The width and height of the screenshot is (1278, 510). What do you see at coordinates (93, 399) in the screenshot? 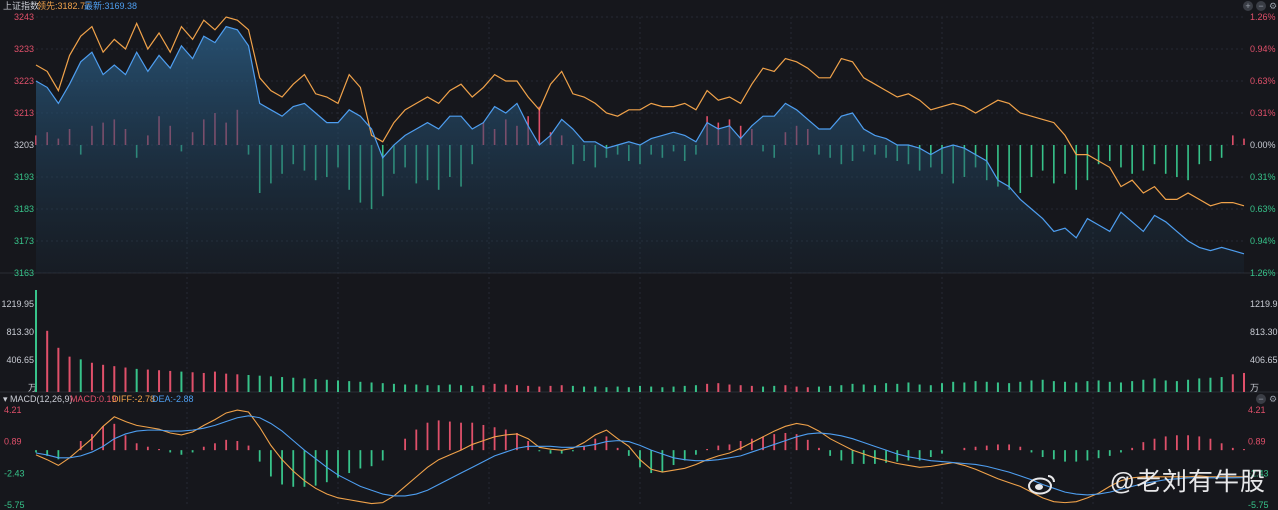
I see `macd-value: MACD:0.19` at bounding box center [93, 399].